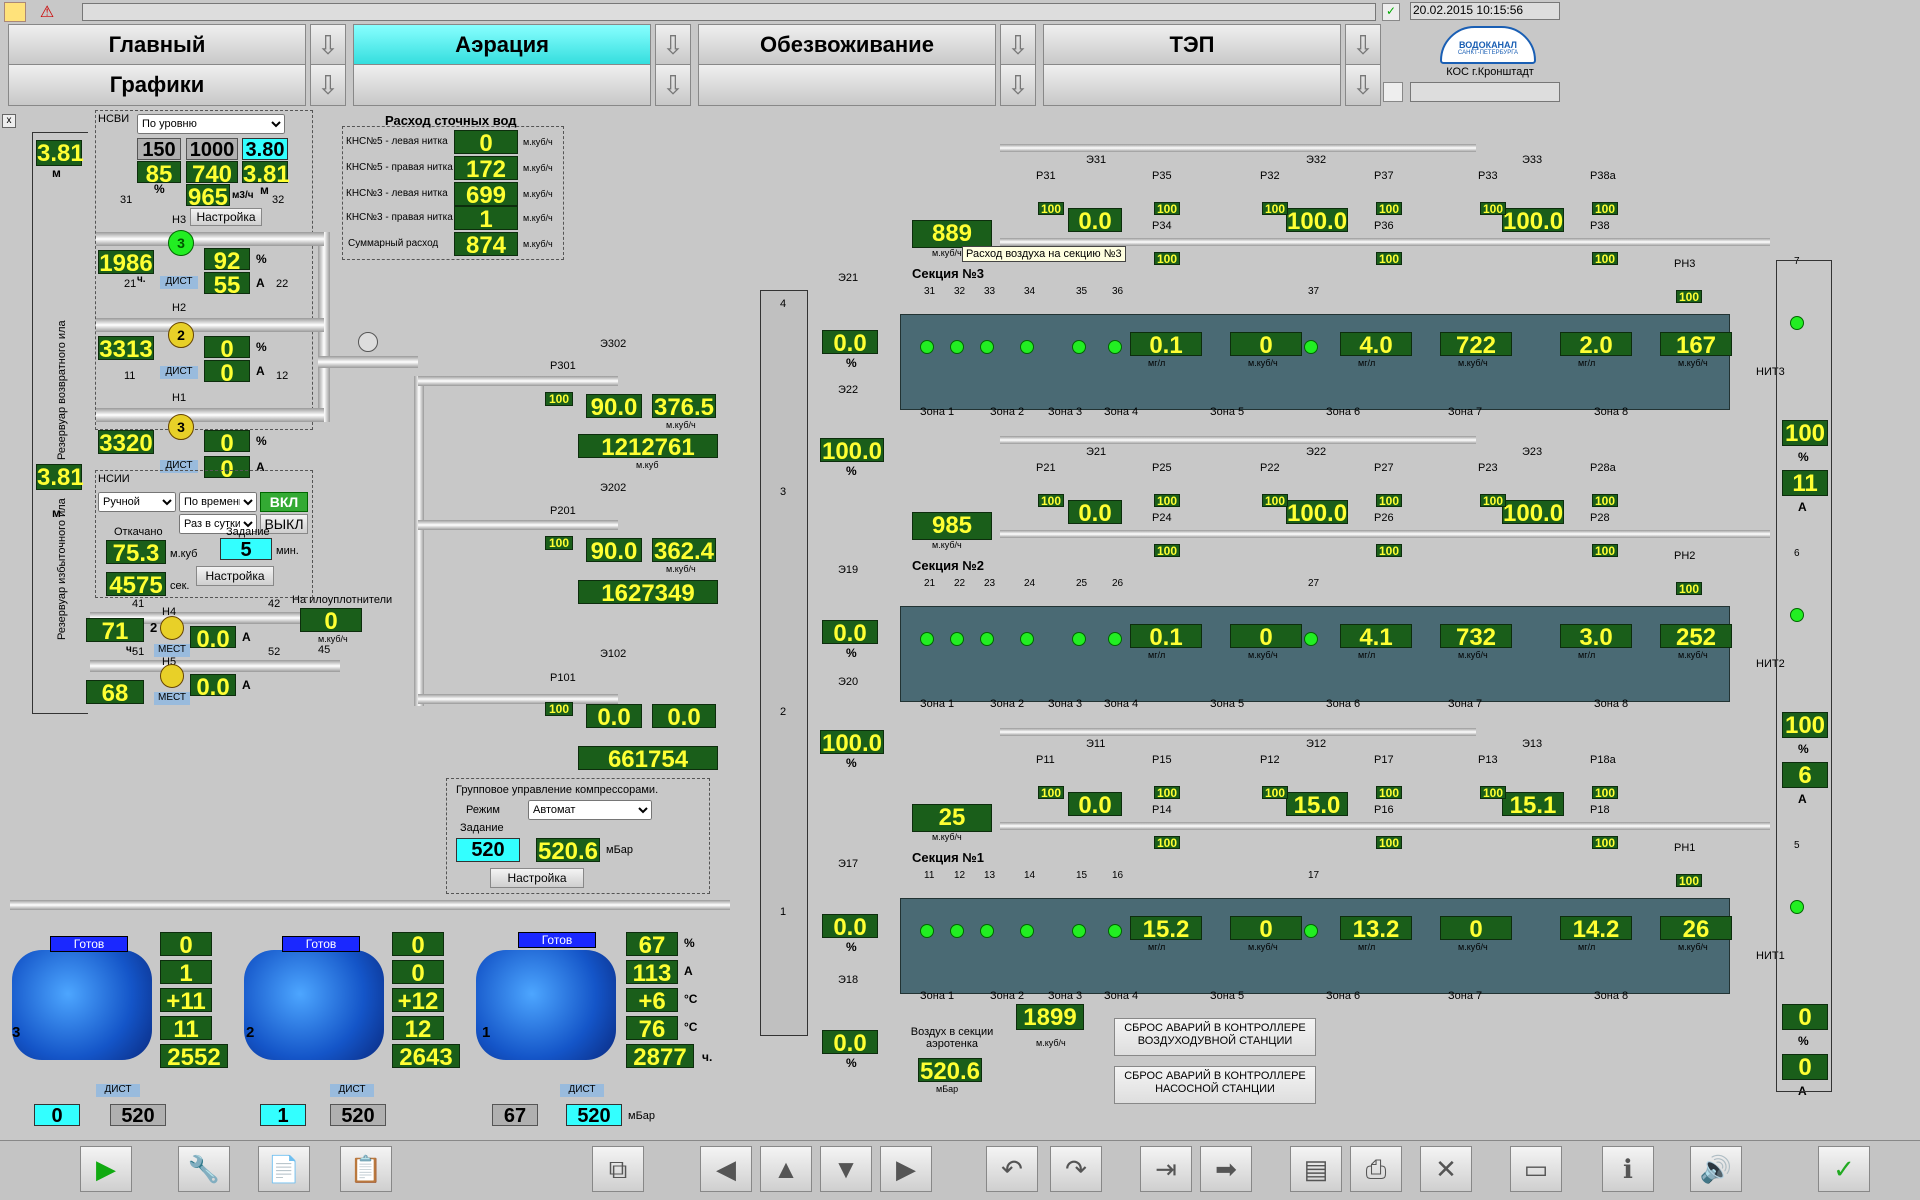 The height and width of the screenshot is (1200, 1920). What do you see at coordinates (126, 349) in the screenshot?
I see `pump-h2-hours: 3313` at bounding box center [126, 349].